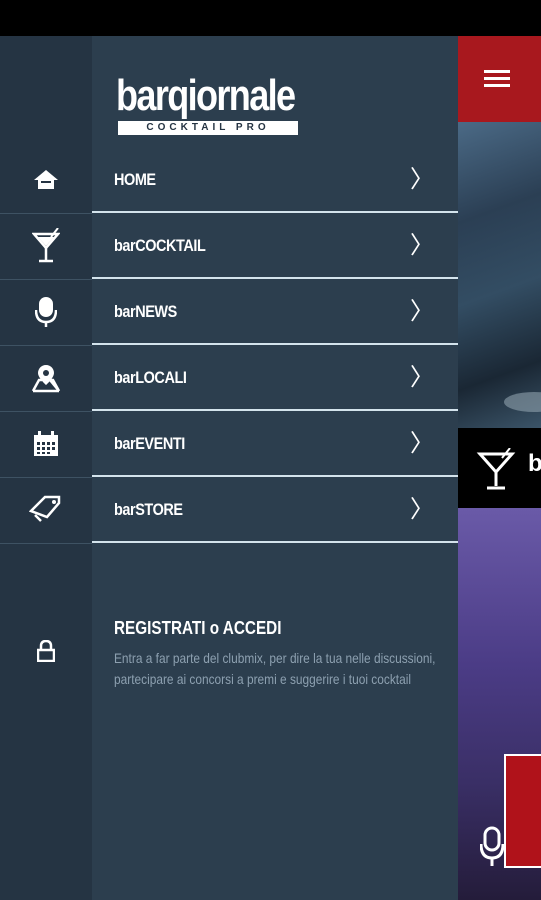 The image size is (541, 900). I want to click on menu-label: barLOCALI, so click(150, 377).